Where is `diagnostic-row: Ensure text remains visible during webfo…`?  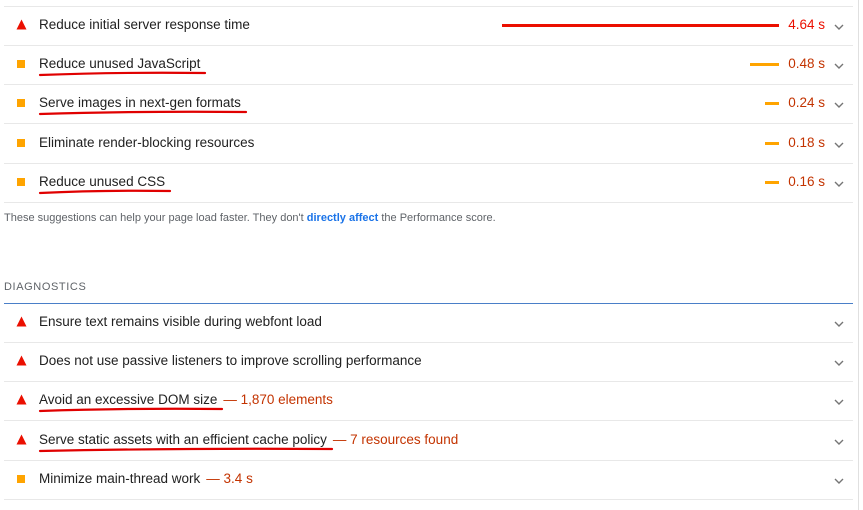 diagnostic-row: Ensure text remains visible during webfo… is located at coordinates (428, 323).